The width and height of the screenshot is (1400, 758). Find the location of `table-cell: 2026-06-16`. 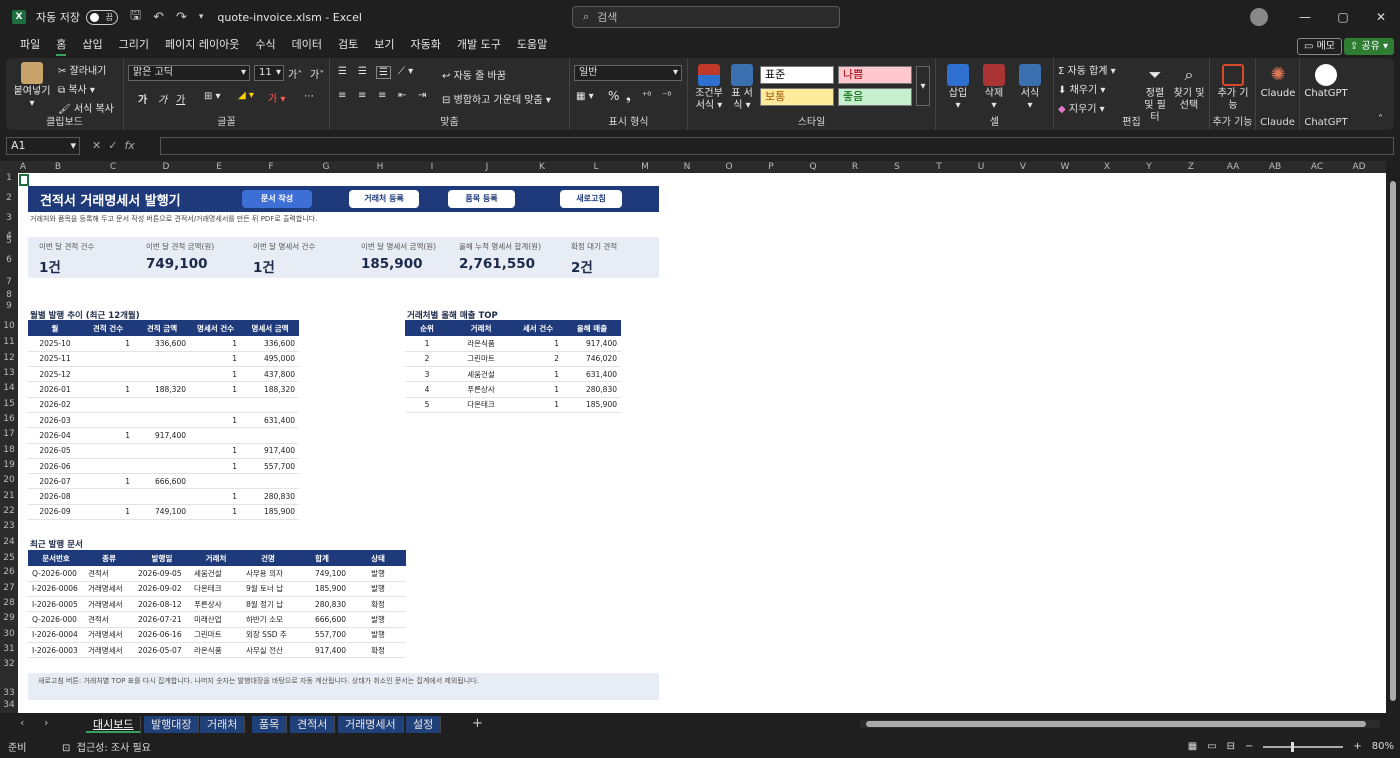

table-cell: 2026-06-16 is located at coordinates (162, 635).